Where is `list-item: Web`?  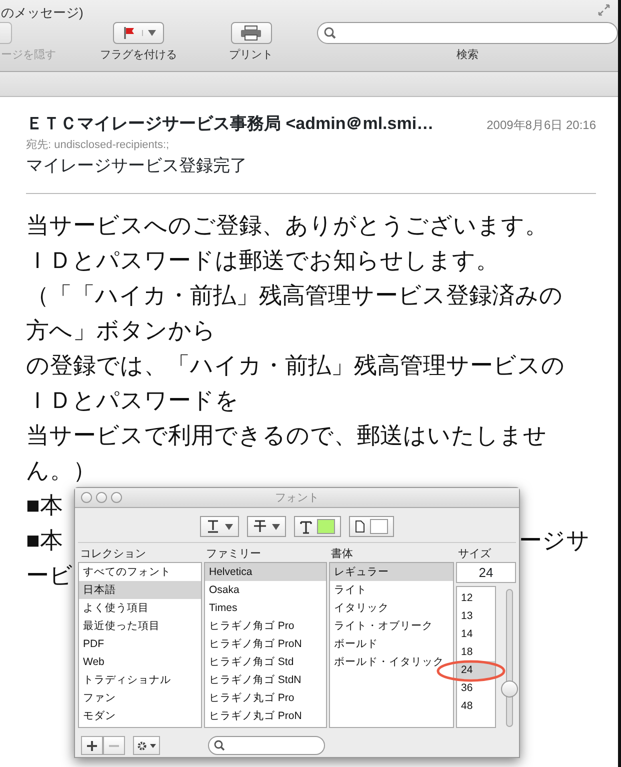 list-item: Web is located at coordinates (140, 662).